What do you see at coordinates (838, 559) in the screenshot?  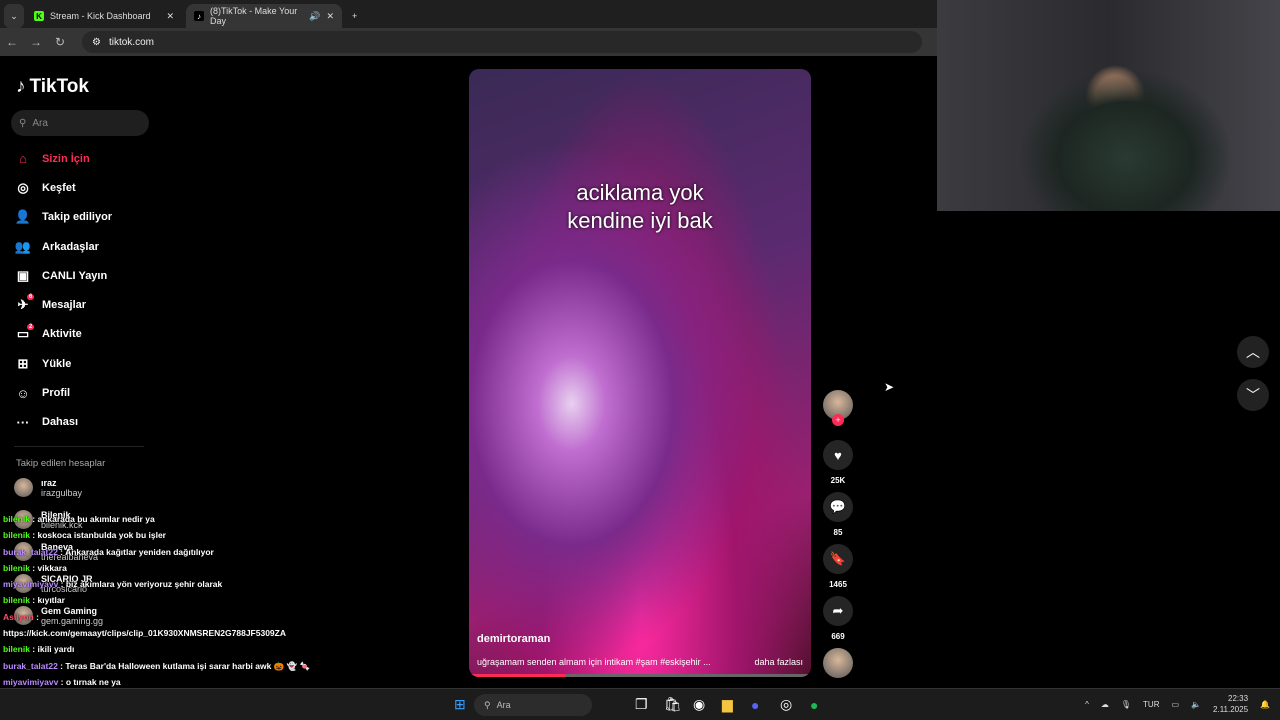 I see `save-button: 🔖` at bounding box center [838, 559].